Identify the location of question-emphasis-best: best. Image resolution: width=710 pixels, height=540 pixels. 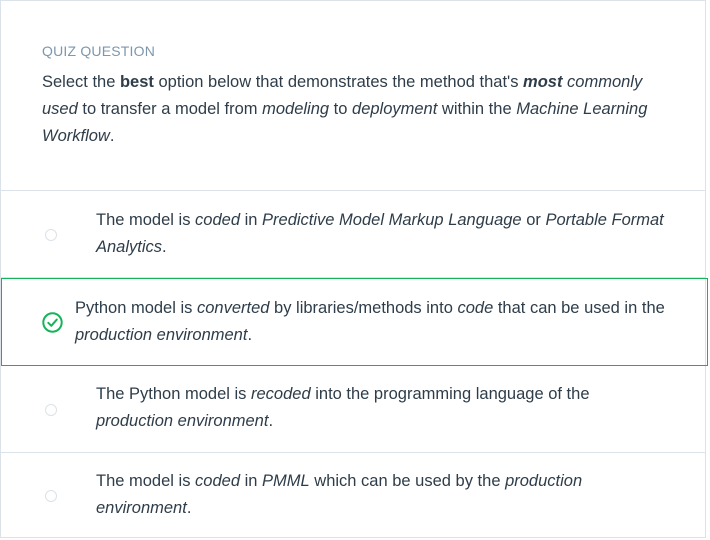
(136, 82).